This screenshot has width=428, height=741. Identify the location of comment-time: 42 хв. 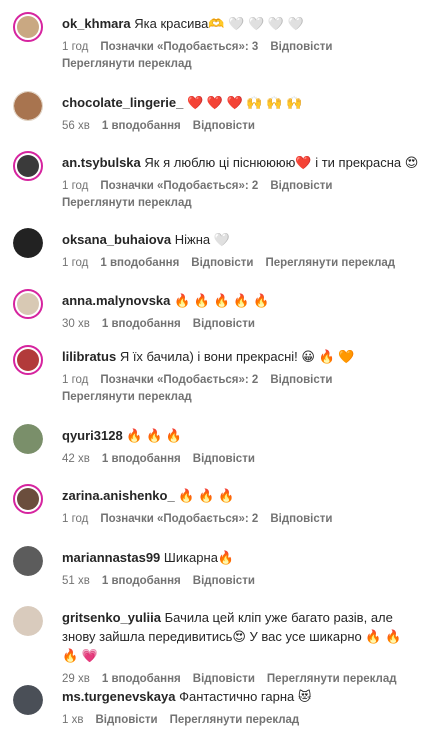
(76, 459).